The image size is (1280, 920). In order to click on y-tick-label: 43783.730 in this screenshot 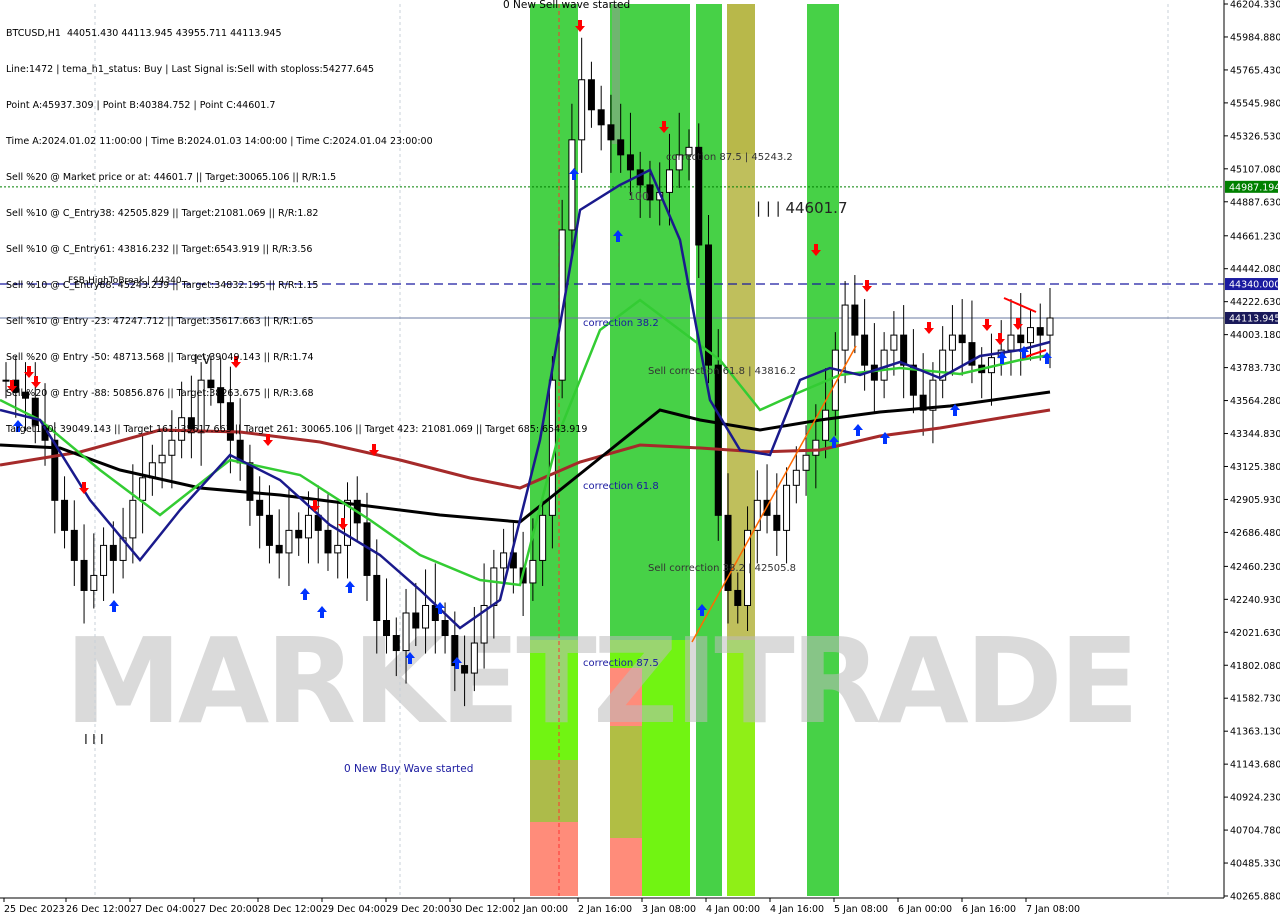, I will do `click(1255, 368)`.